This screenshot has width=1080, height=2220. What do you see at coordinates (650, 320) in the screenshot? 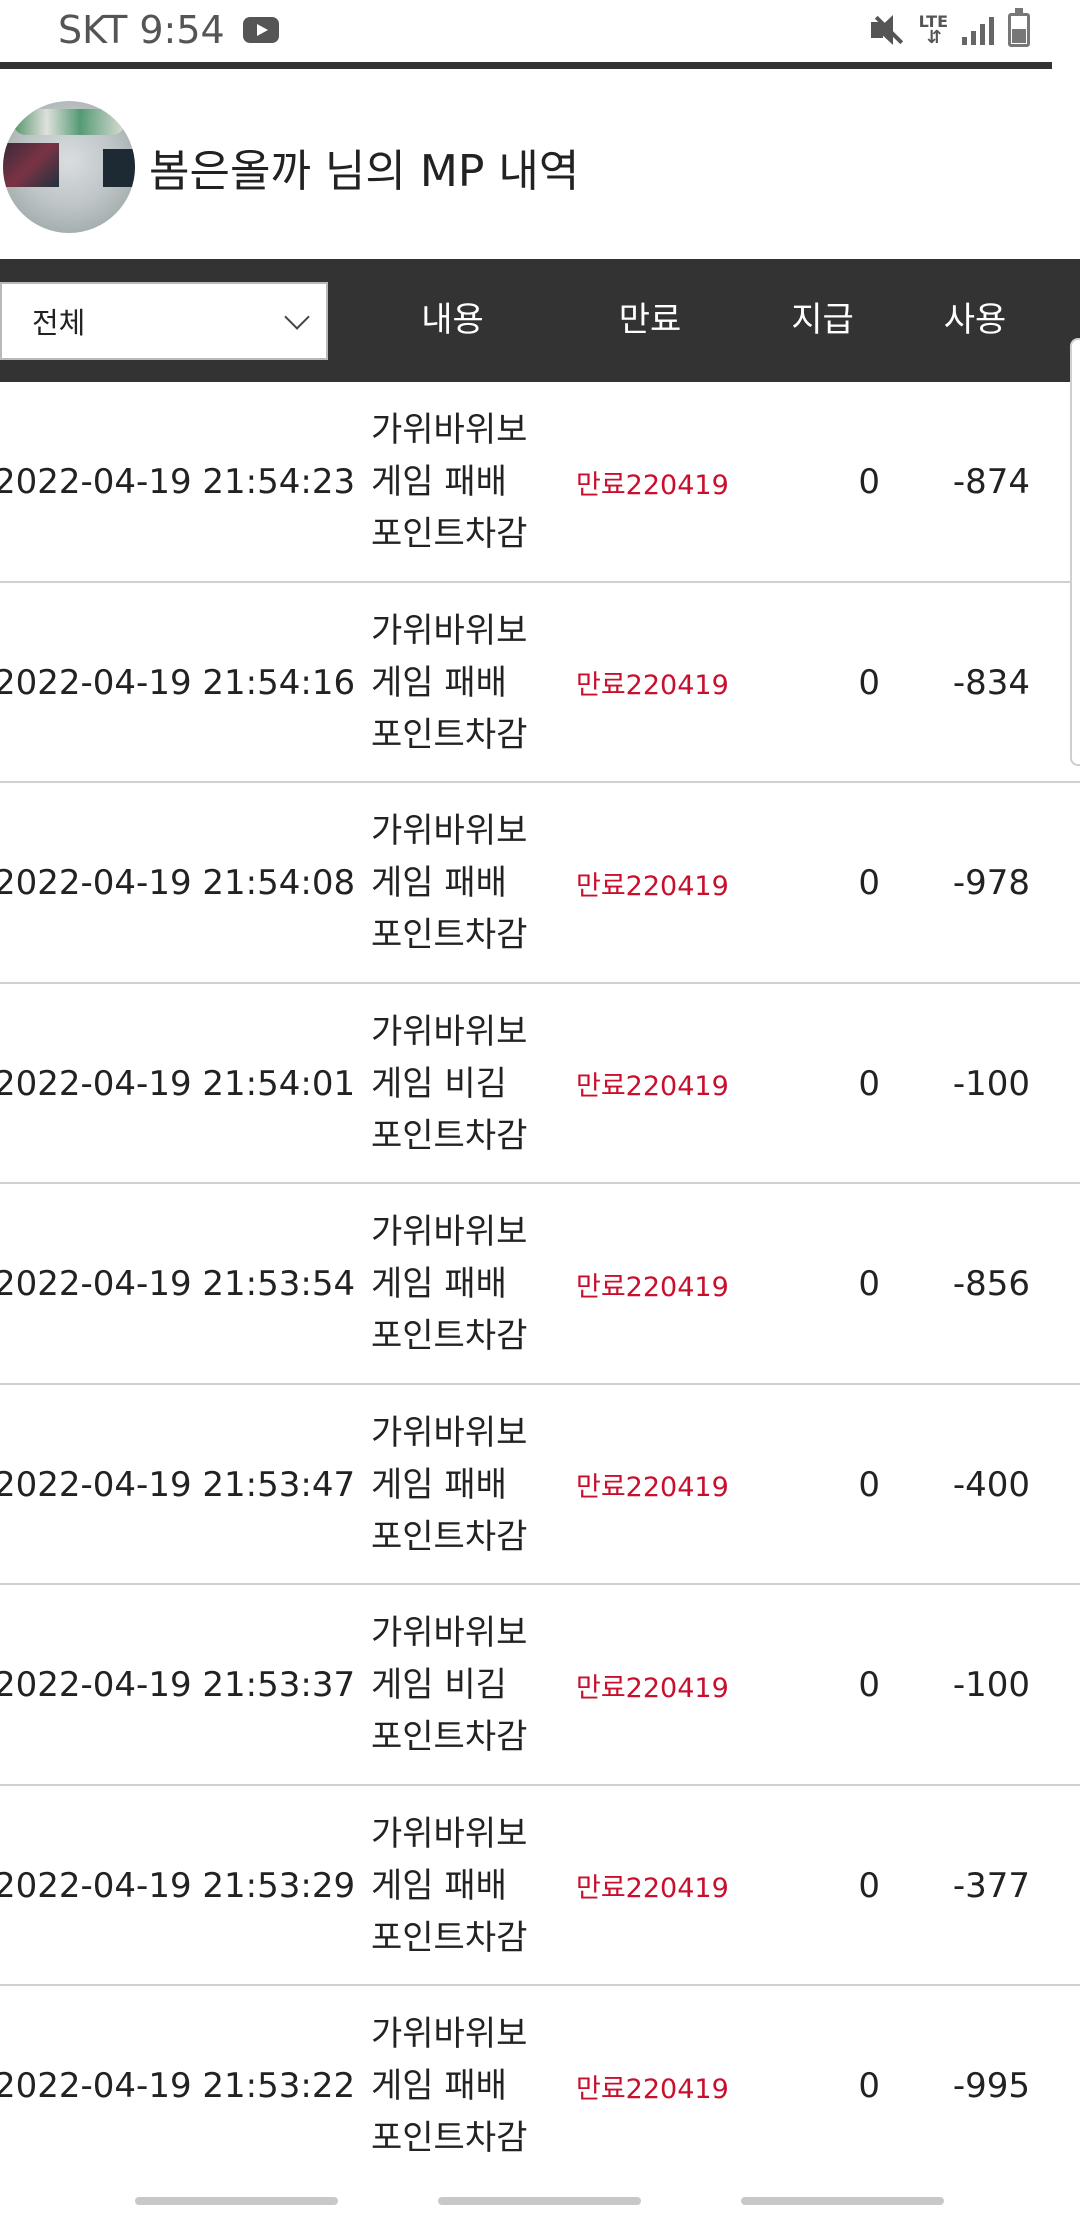
I see `column-header-expiry: 만료` at bounding box center [650, 320].